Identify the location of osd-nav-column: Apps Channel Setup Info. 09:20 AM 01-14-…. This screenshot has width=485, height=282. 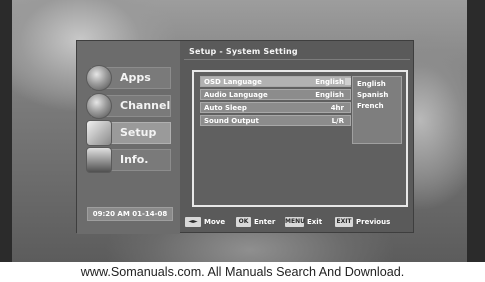
(128, 137).